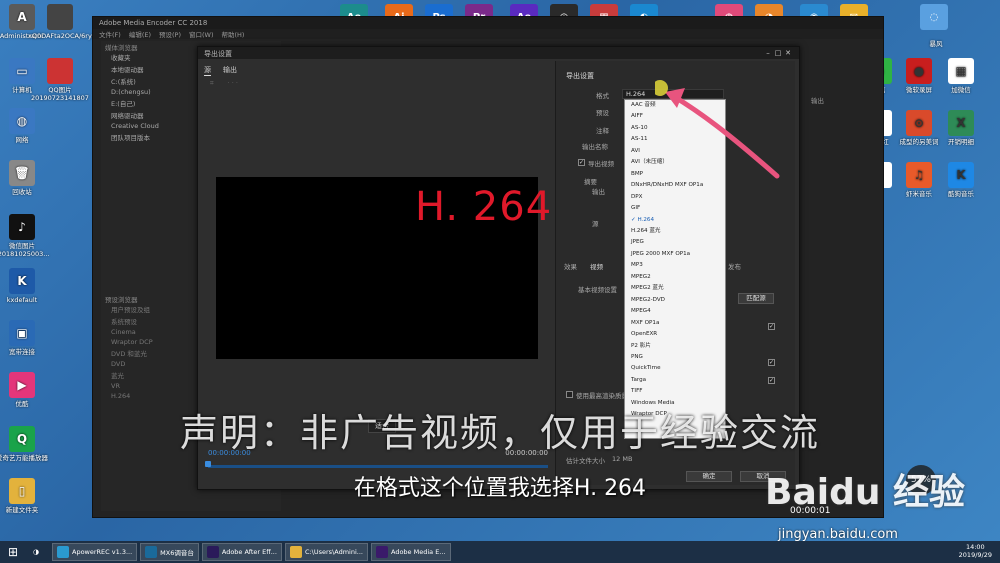 This screenshot has height=563, width=1000. I want to click on playhead-handle, so click(208, 464).